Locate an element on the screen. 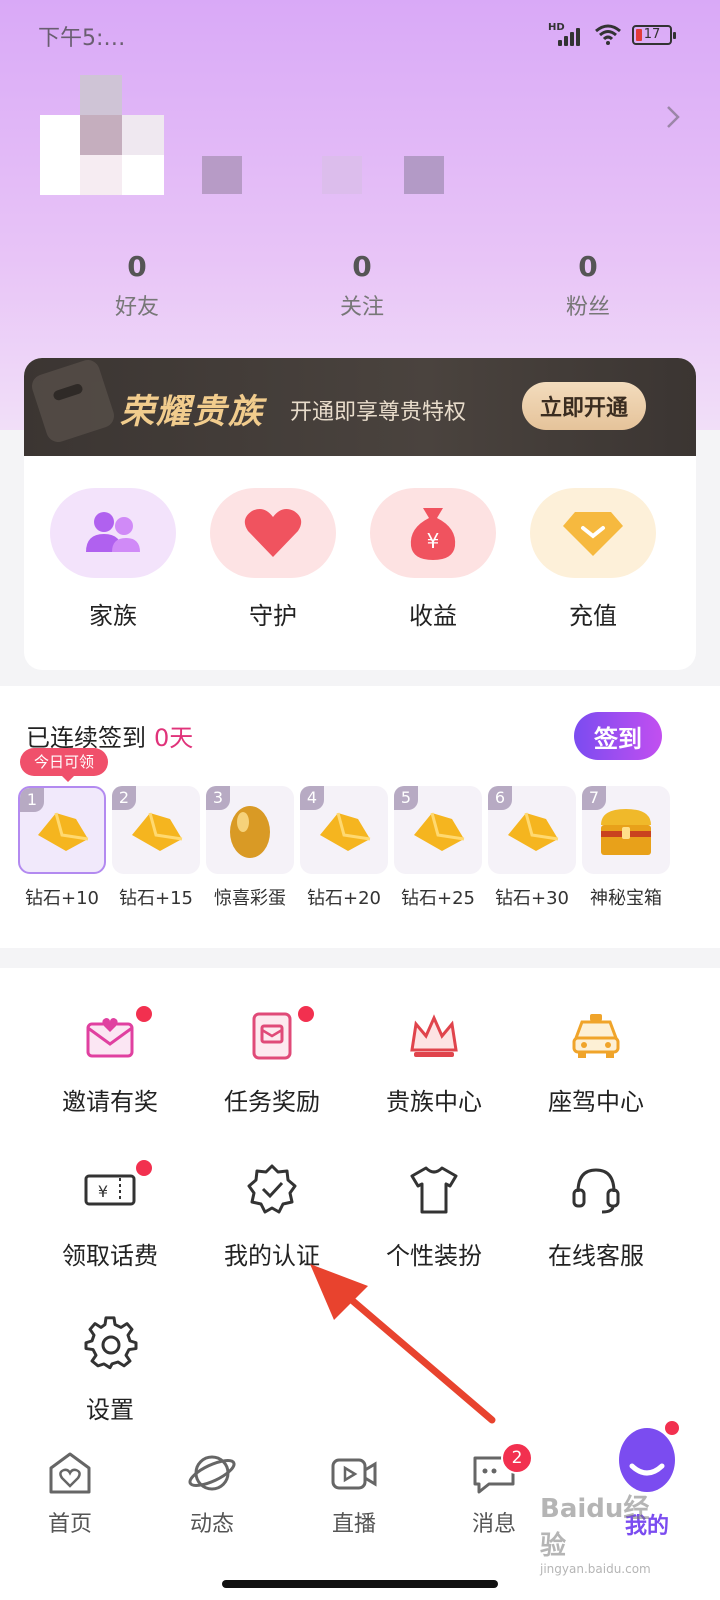  menu-label: 在线客服 is located at coordinates (596, 1256).